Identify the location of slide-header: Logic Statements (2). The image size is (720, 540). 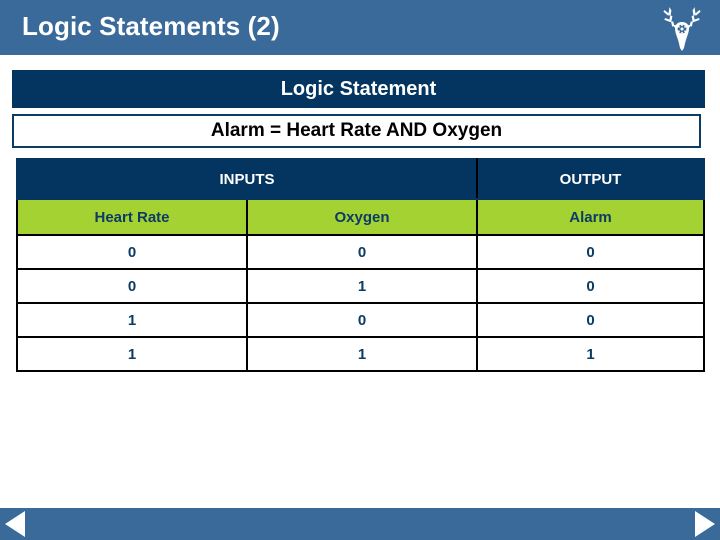
(360, 27).